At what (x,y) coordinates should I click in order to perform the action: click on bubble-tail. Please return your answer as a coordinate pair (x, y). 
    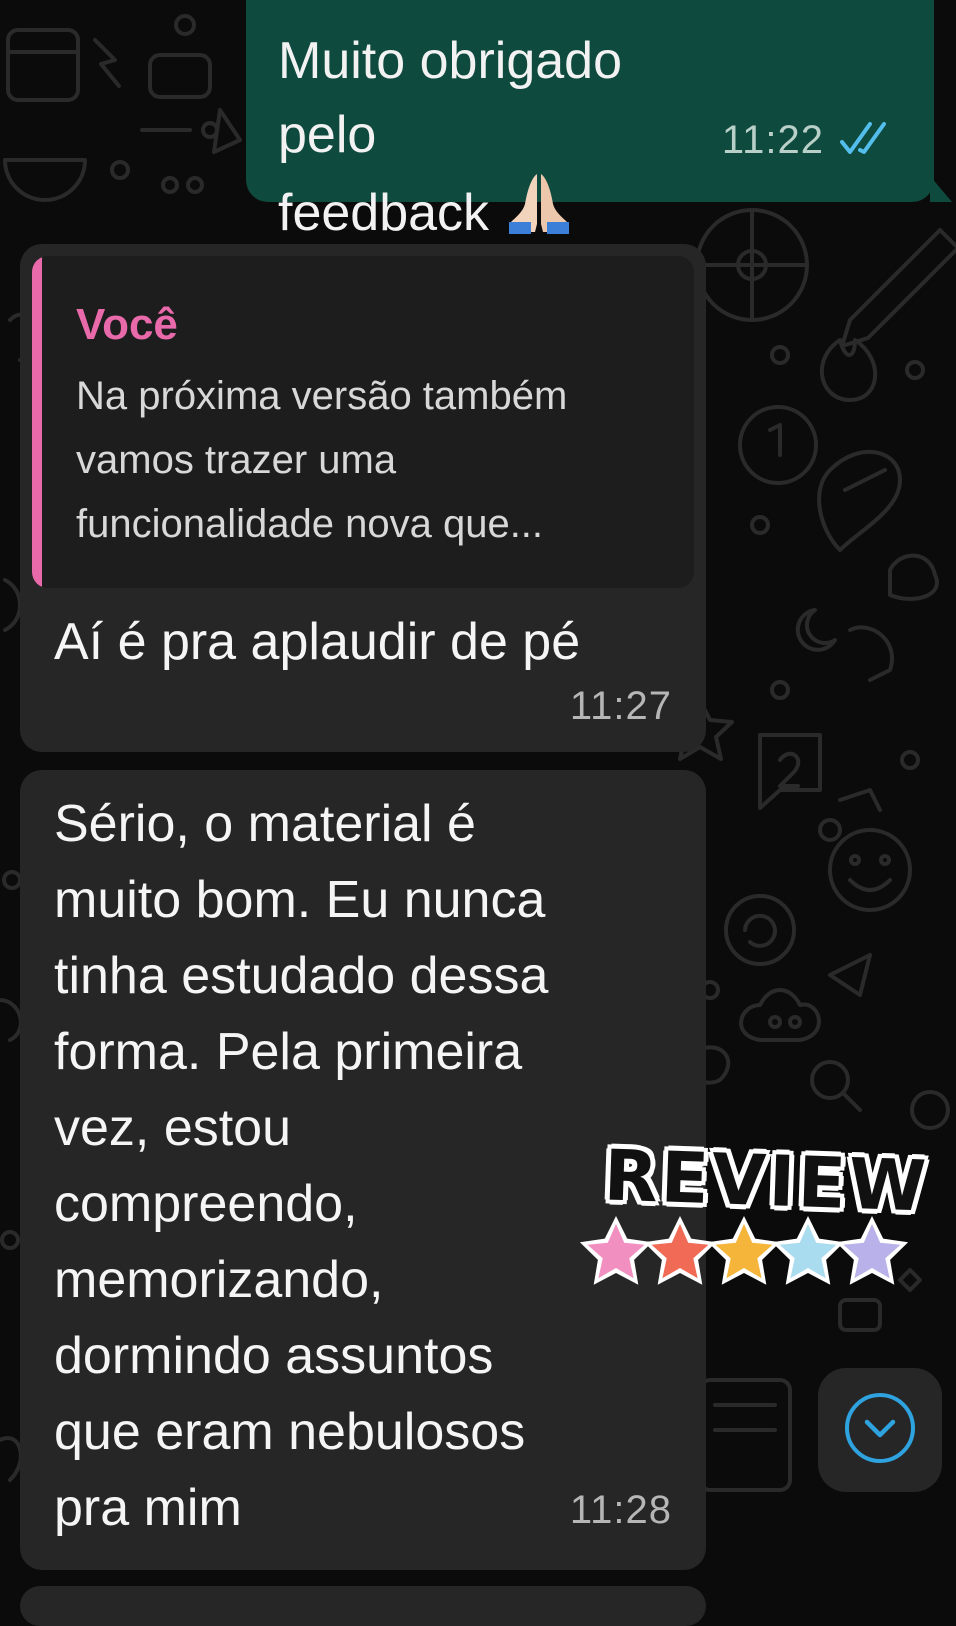
    Looking at the image, I should click on (941, 189).